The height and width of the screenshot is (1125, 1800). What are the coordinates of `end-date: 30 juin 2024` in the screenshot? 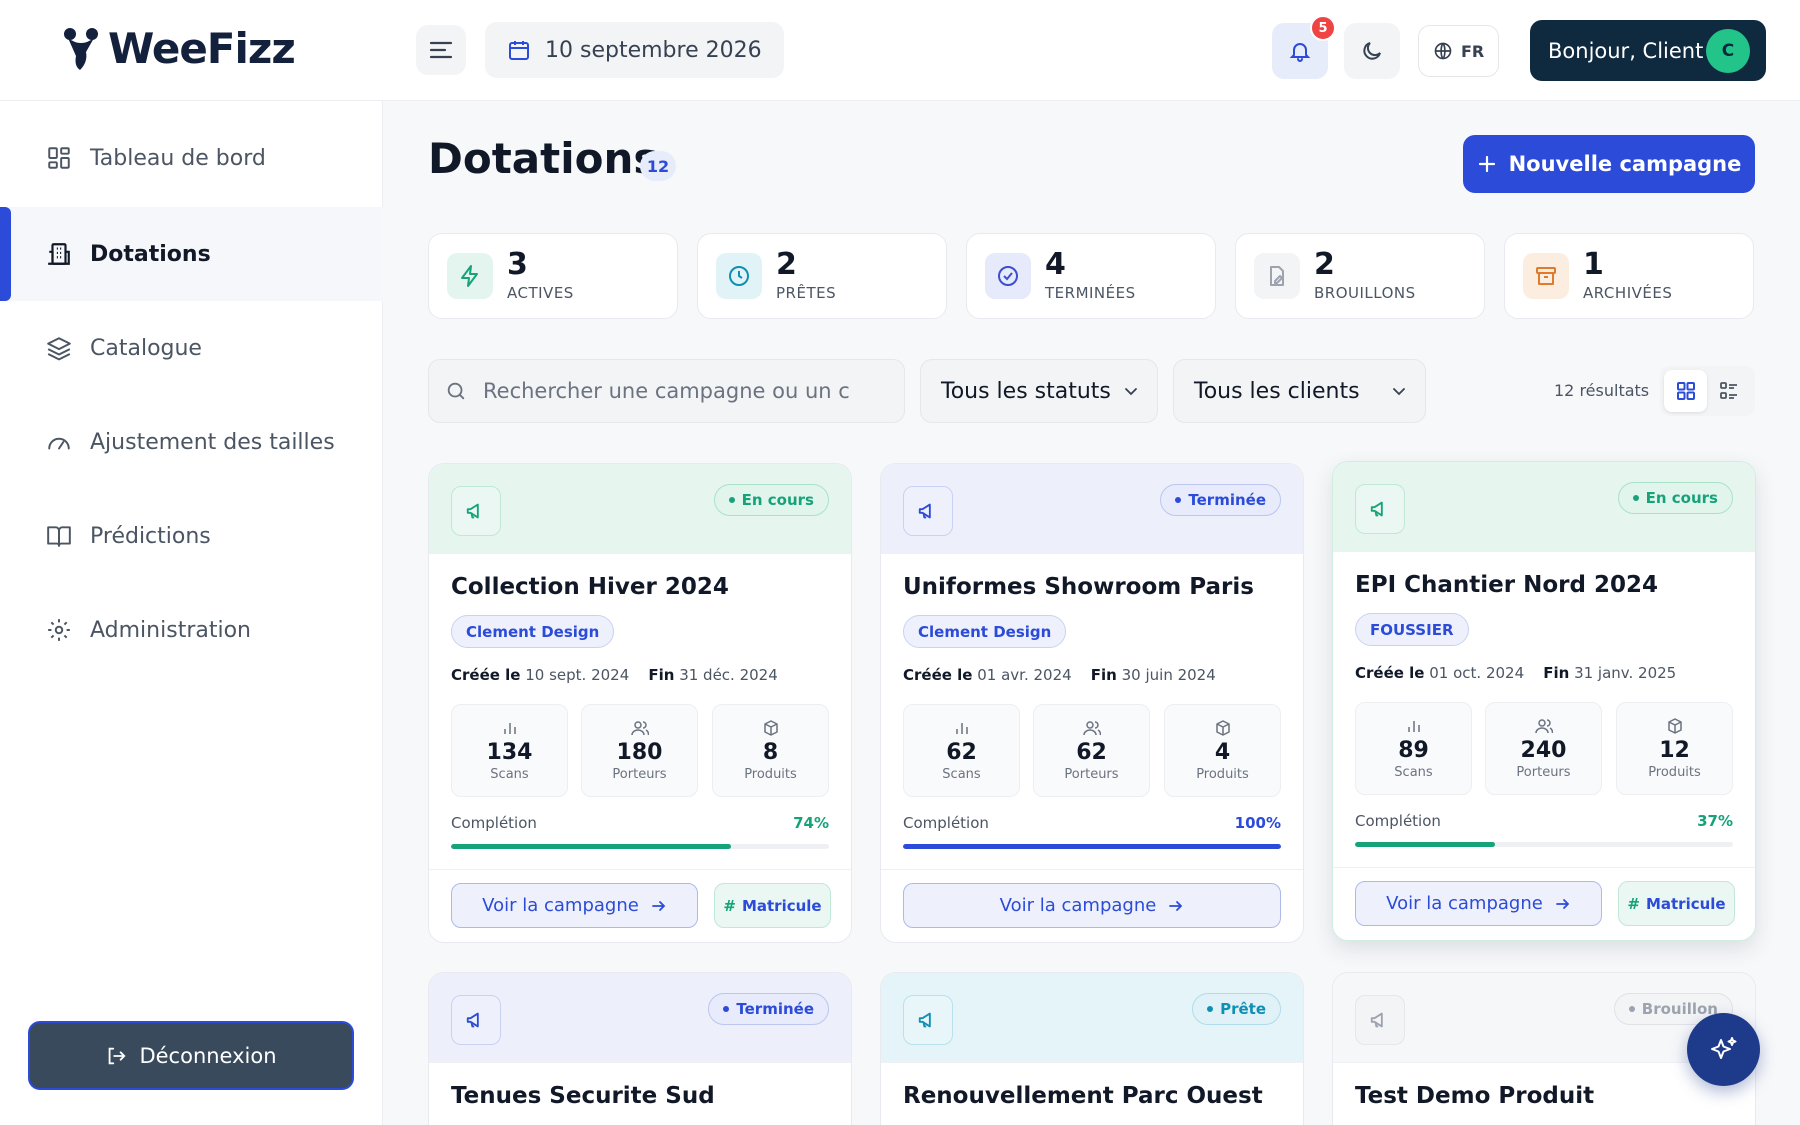 It's located at (1168, 675).